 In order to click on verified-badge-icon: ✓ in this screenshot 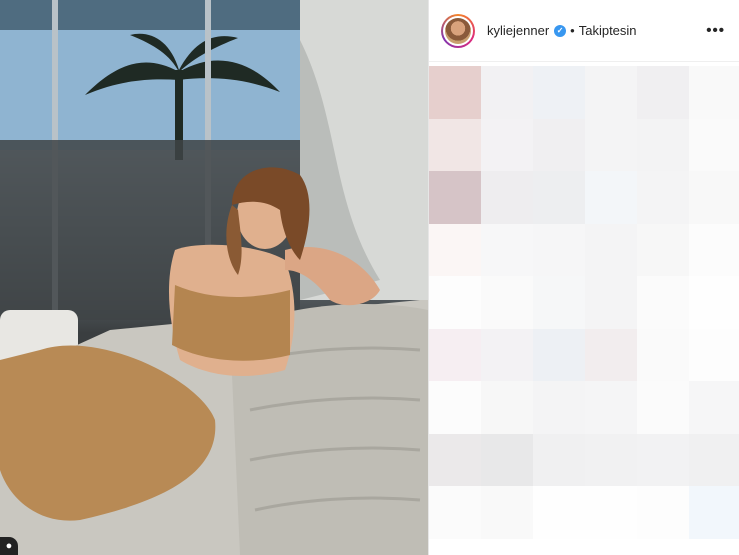, I will do `click(560, 30)`.